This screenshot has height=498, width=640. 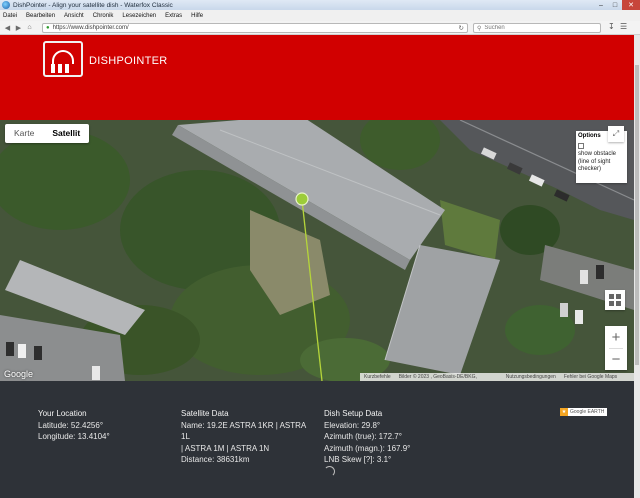 What do you see at coordinates (479, 28) in the screenshot?
I see `search-icon: ⚲` at bounding box center [479, 28].